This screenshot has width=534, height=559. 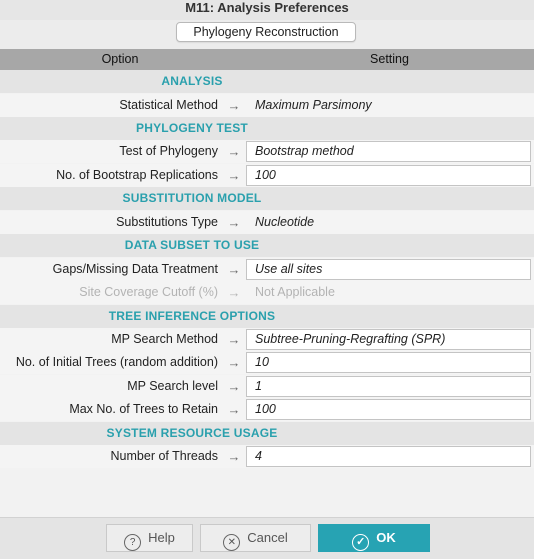 I want to click on option-label: Substitutions Type, so click(x=167, y=221).